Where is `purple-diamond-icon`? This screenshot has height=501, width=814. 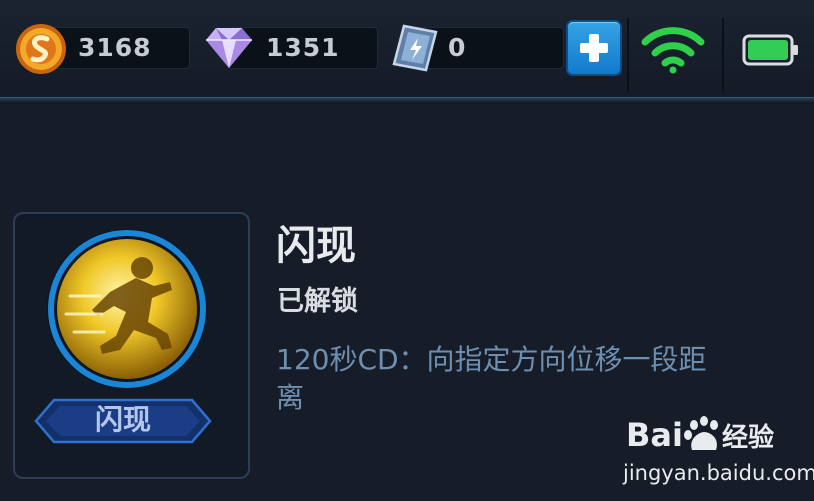 purple-diamond-icon is located at coordinates (229, 48).